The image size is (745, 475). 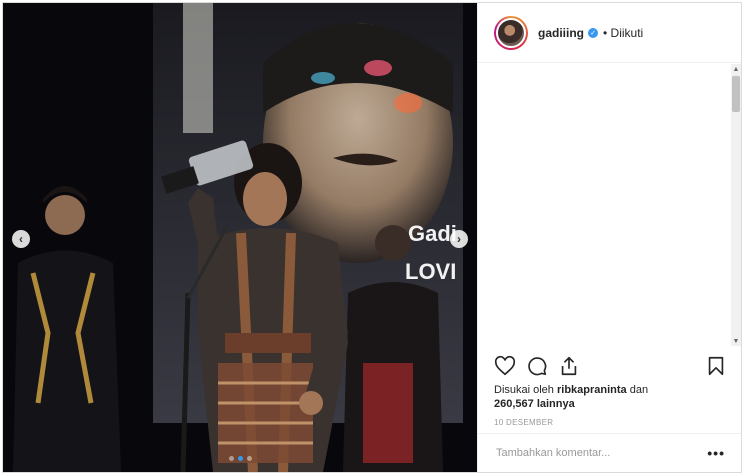 I want to click on avatar-image, so click(x=511, y=32).